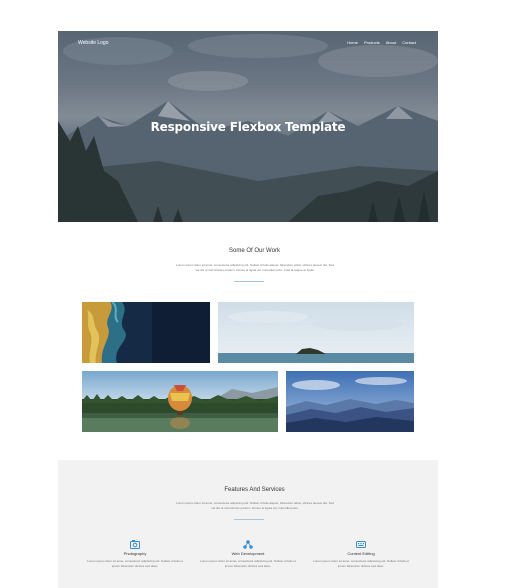 The height and width of the screenshot is (588, 509). I want to click on gallery-photo-balloon, so click(180, 401).